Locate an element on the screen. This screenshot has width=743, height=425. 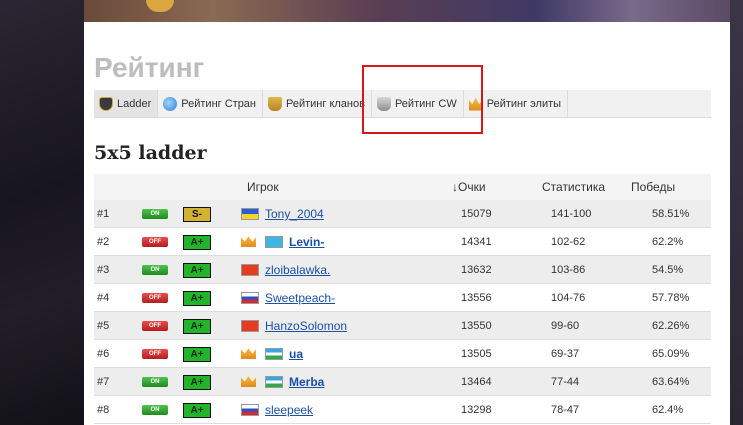
player-link: ua is located at coordinates (296, 354).